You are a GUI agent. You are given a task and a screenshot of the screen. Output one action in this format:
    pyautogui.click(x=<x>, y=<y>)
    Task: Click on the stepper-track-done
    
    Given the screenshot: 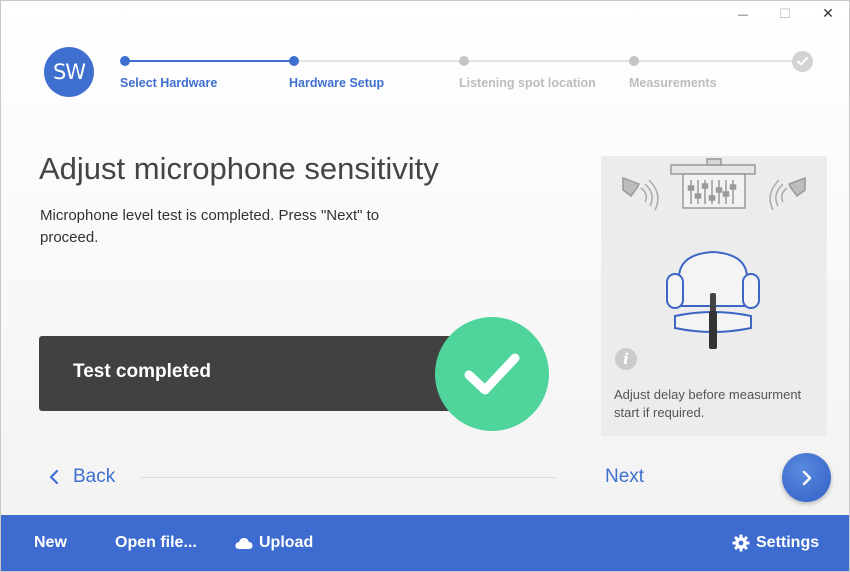 What is the action you would take?
    pyautogui.click(x=209, y=61)
    